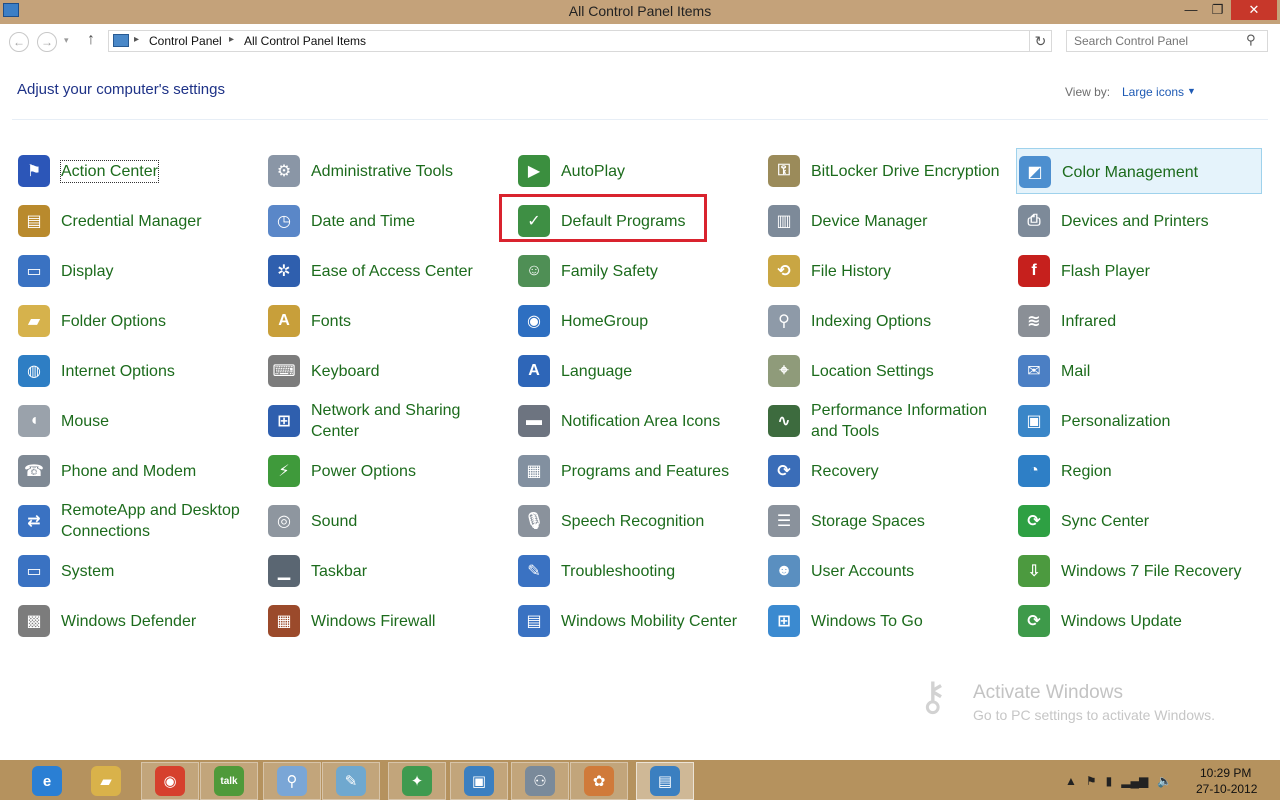 This screenshot has height=800, width=1280. I want to click on control-panel-item: ▰ Folder Options, so click(139, 321).